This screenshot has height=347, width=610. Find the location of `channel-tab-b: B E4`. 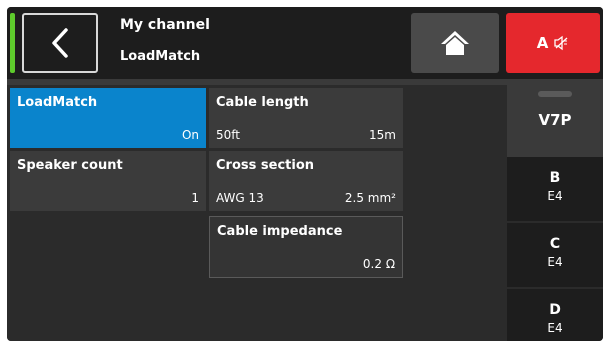

channel-tab-b: B E4 is located at coordinates (555, 191).